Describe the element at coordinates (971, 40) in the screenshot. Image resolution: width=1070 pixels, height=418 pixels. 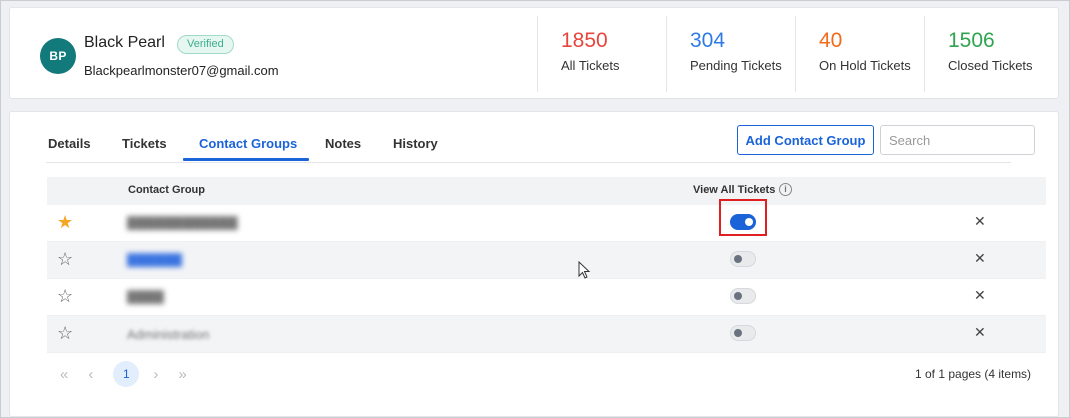
I see `stat-value: 1506` at that location.